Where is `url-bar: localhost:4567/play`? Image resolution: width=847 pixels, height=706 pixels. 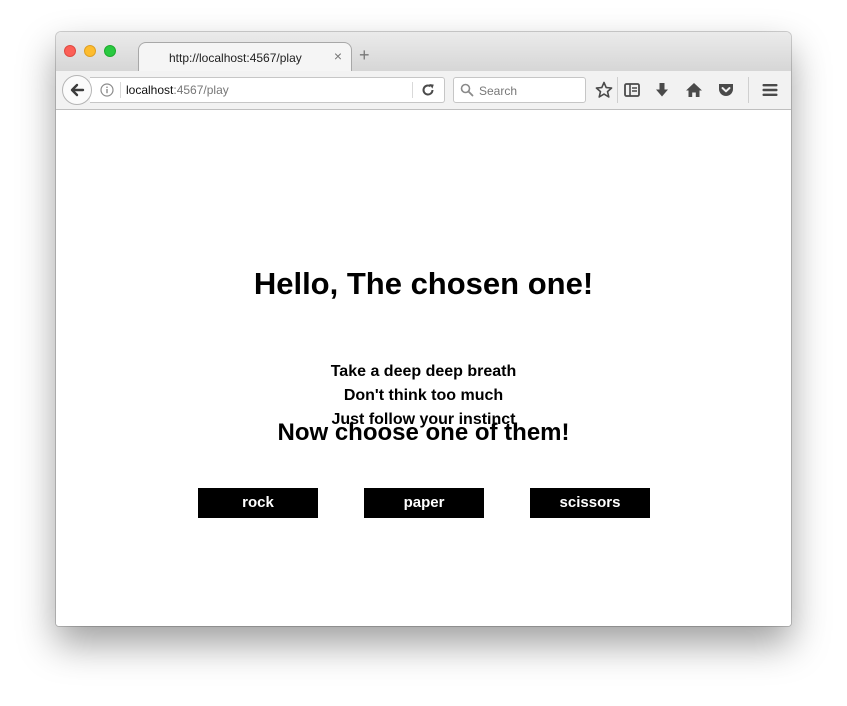
url-bar: localhost:4567/play is located at coordinates (267, 90).